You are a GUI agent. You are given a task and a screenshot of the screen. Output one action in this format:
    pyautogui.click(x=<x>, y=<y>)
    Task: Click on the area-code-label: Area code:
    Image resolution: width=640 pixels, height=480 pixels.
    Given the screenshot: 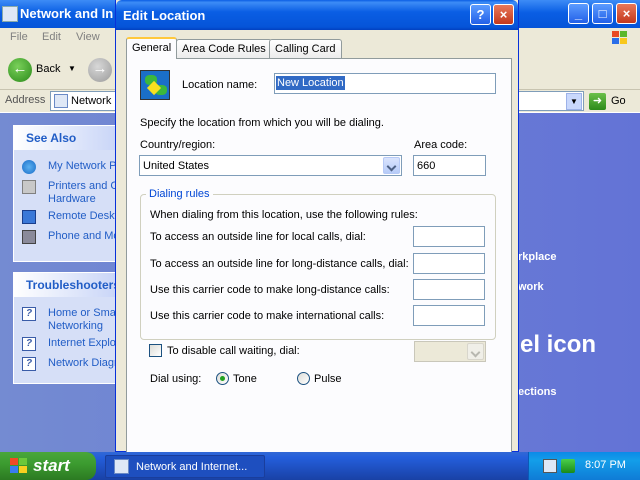 What is the action you would take?
    pyautogui.click(x=441, y=145)
    